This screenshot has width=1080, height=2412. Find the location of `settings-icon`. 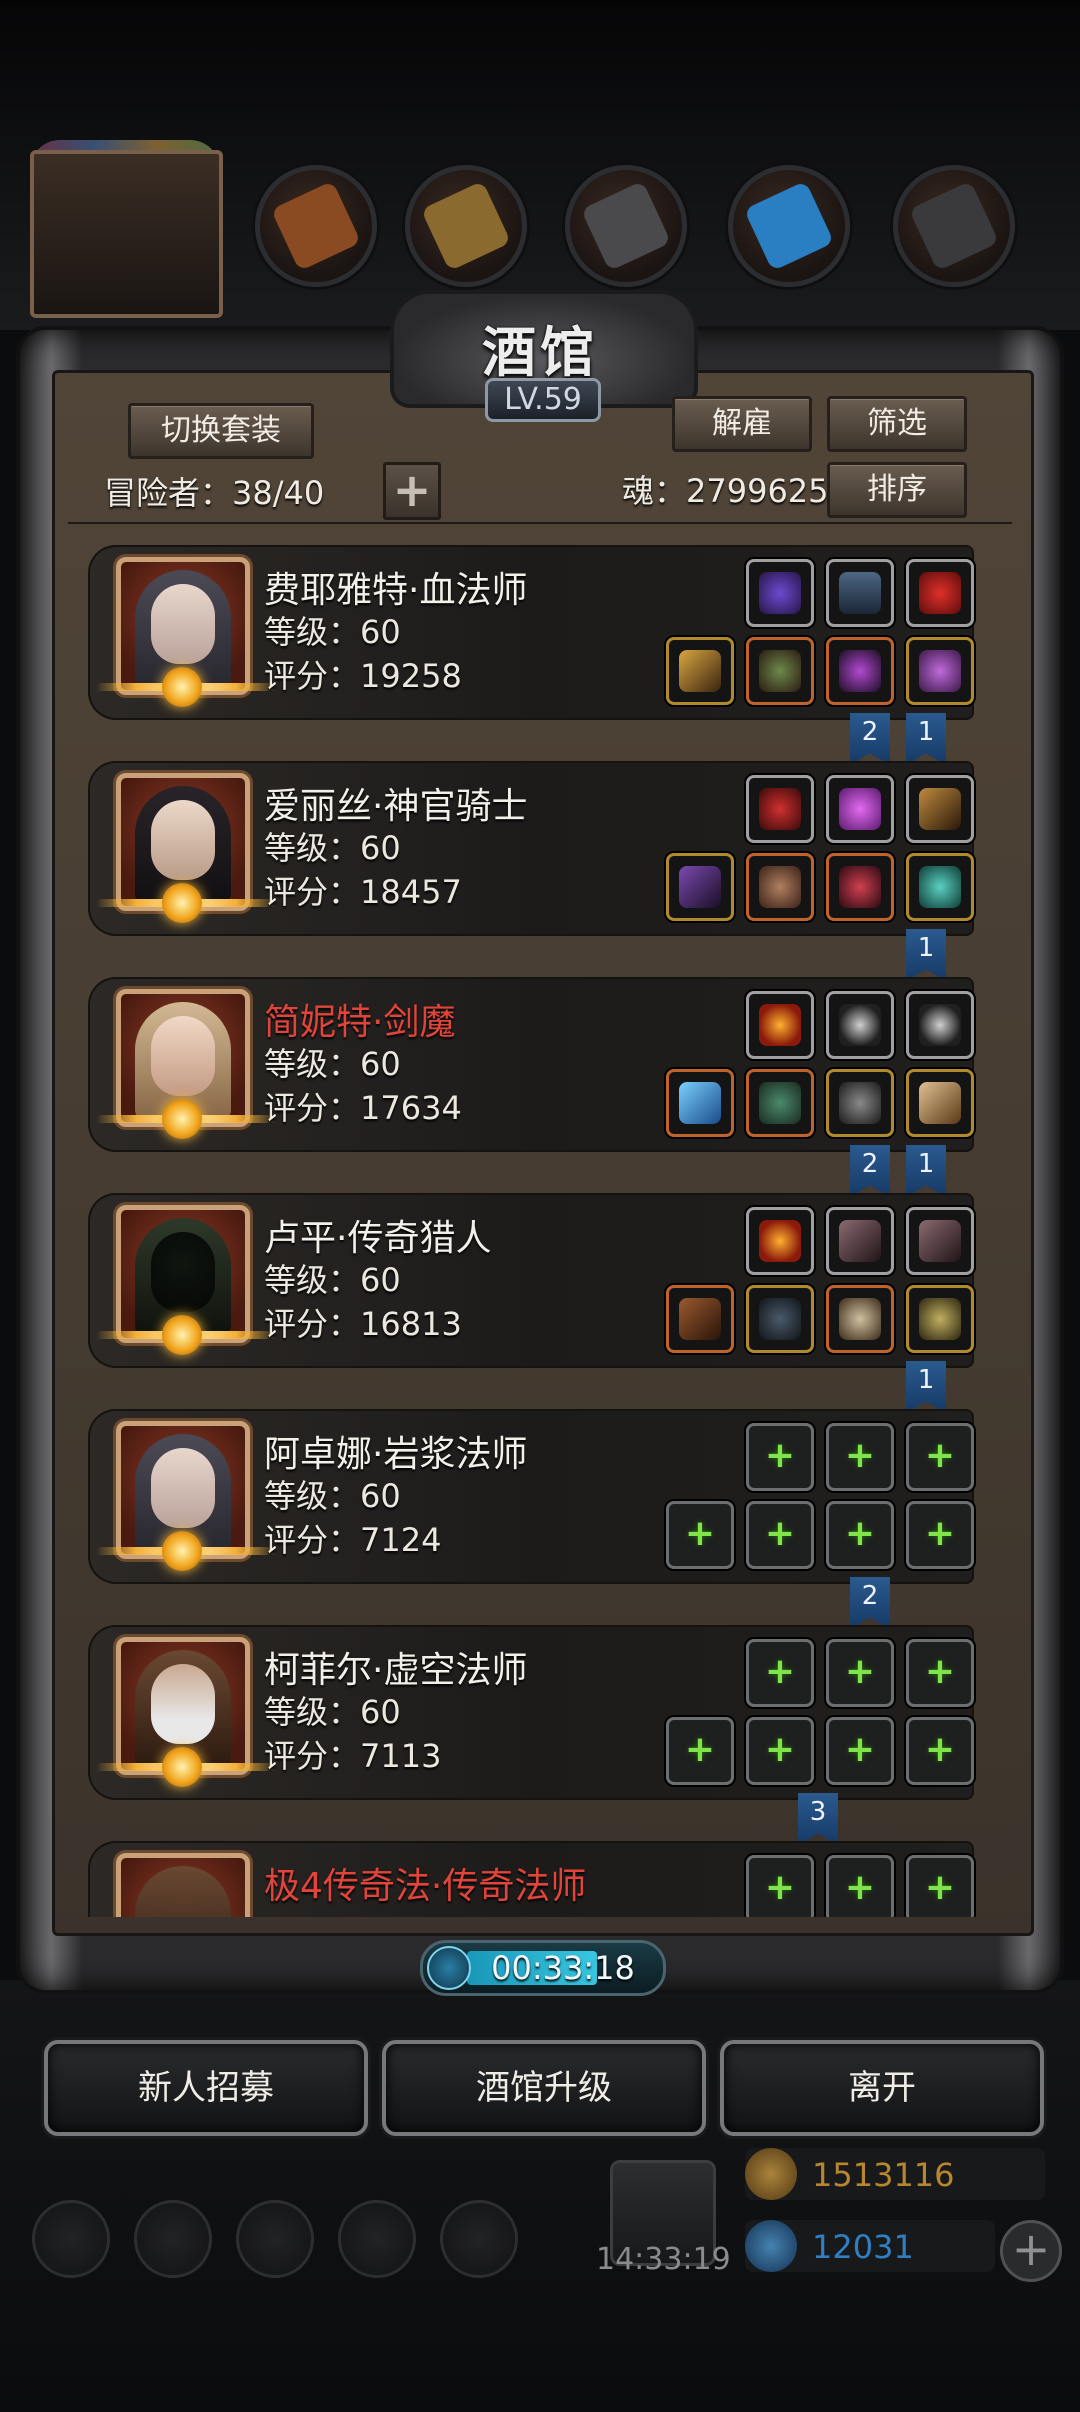

settings-icon is located at coordinates (71, 2239).